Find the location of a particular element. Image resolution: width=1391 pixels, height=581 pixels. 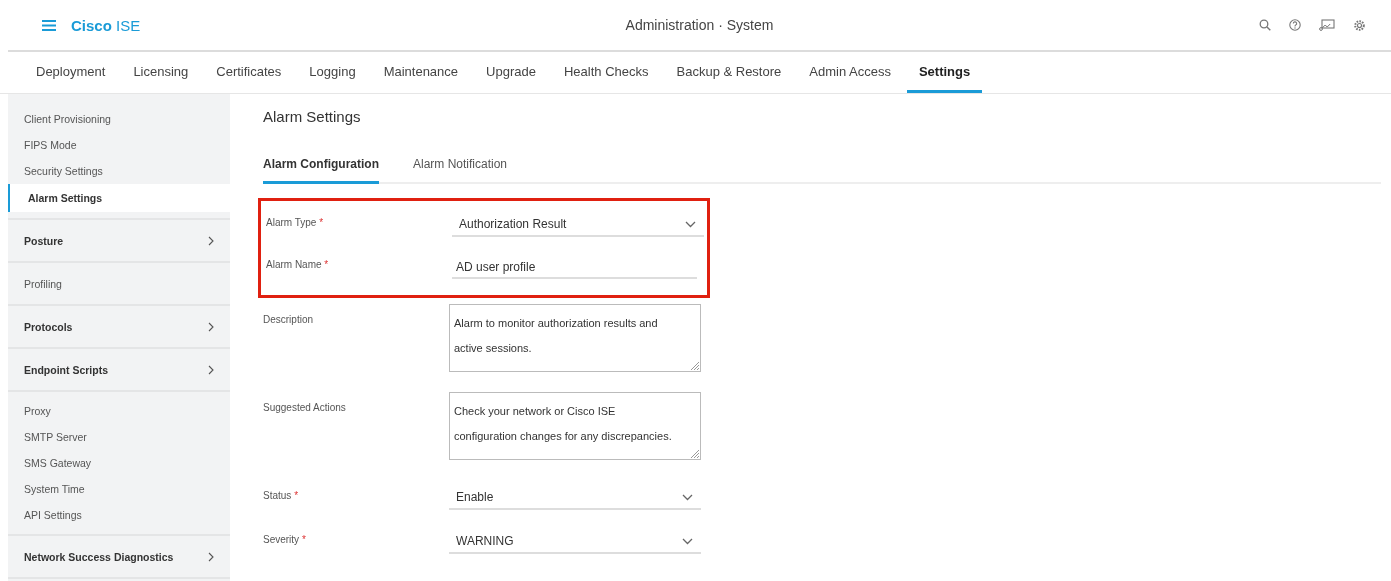

sidebar-item: Client Provisioning is located at coordinates (119, 119).